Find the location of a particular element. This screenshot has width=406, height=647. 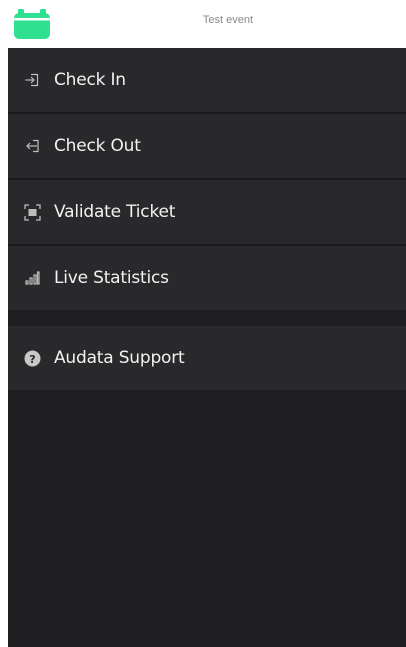

menu-item-label: Validate Ticket is located at coordinates (115, 212).